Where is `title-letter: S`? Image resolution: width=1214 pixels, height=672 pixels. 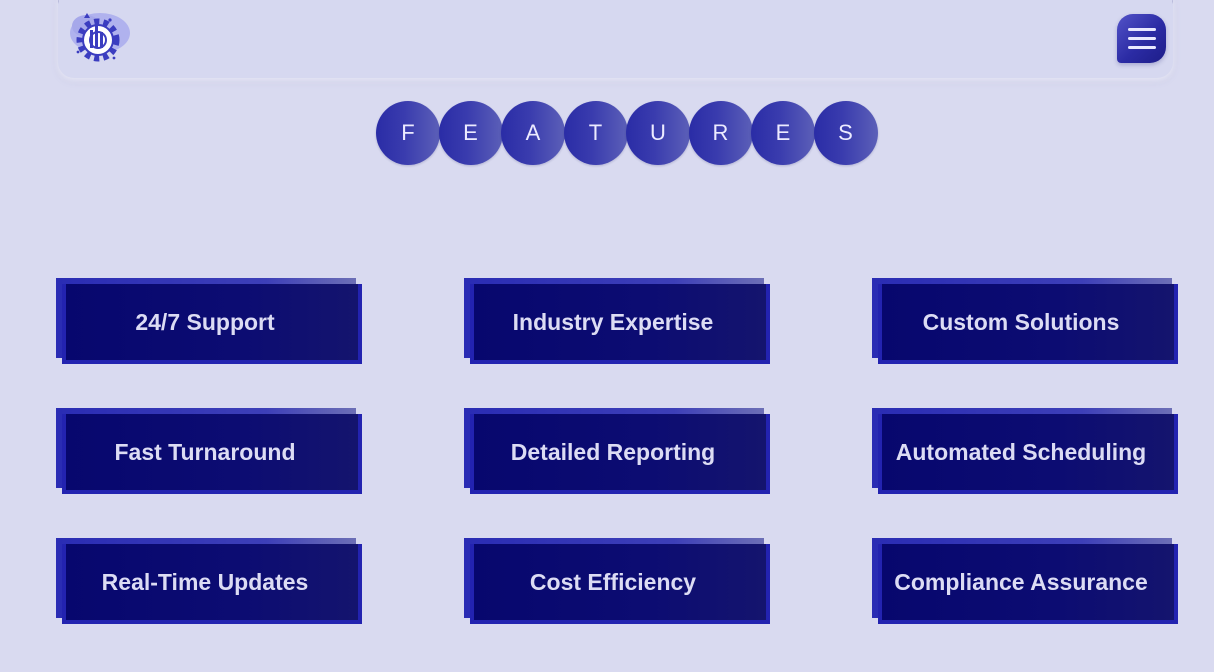 title-letter: S is located at coordinates (845, 133).